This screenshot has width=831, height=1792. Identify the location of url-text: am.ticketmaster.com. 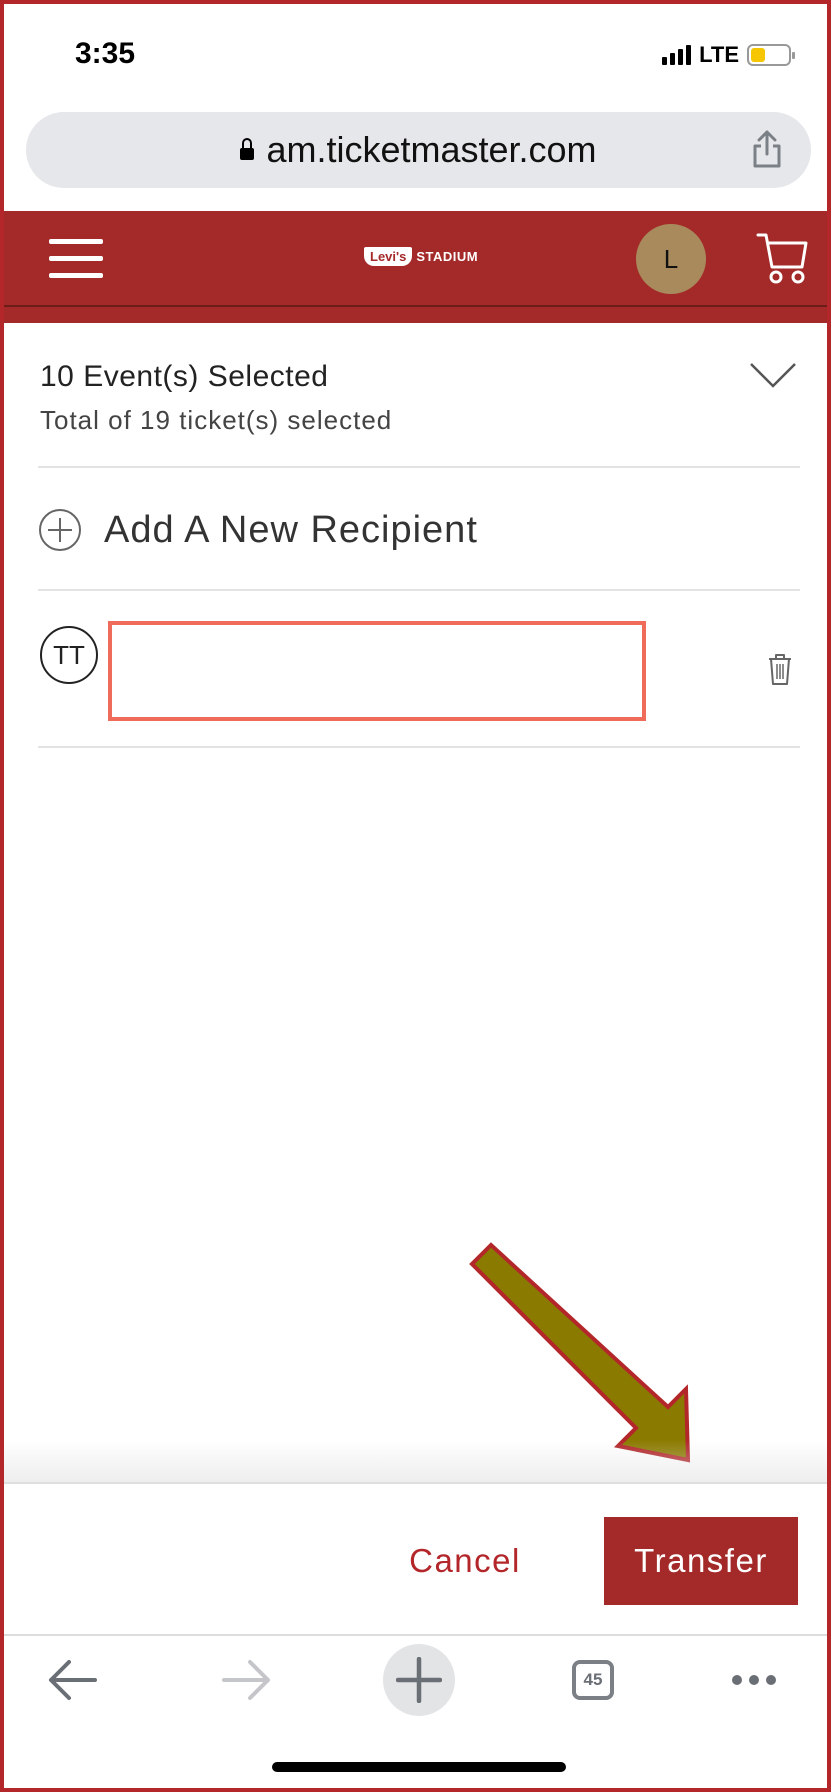
(431, 149).